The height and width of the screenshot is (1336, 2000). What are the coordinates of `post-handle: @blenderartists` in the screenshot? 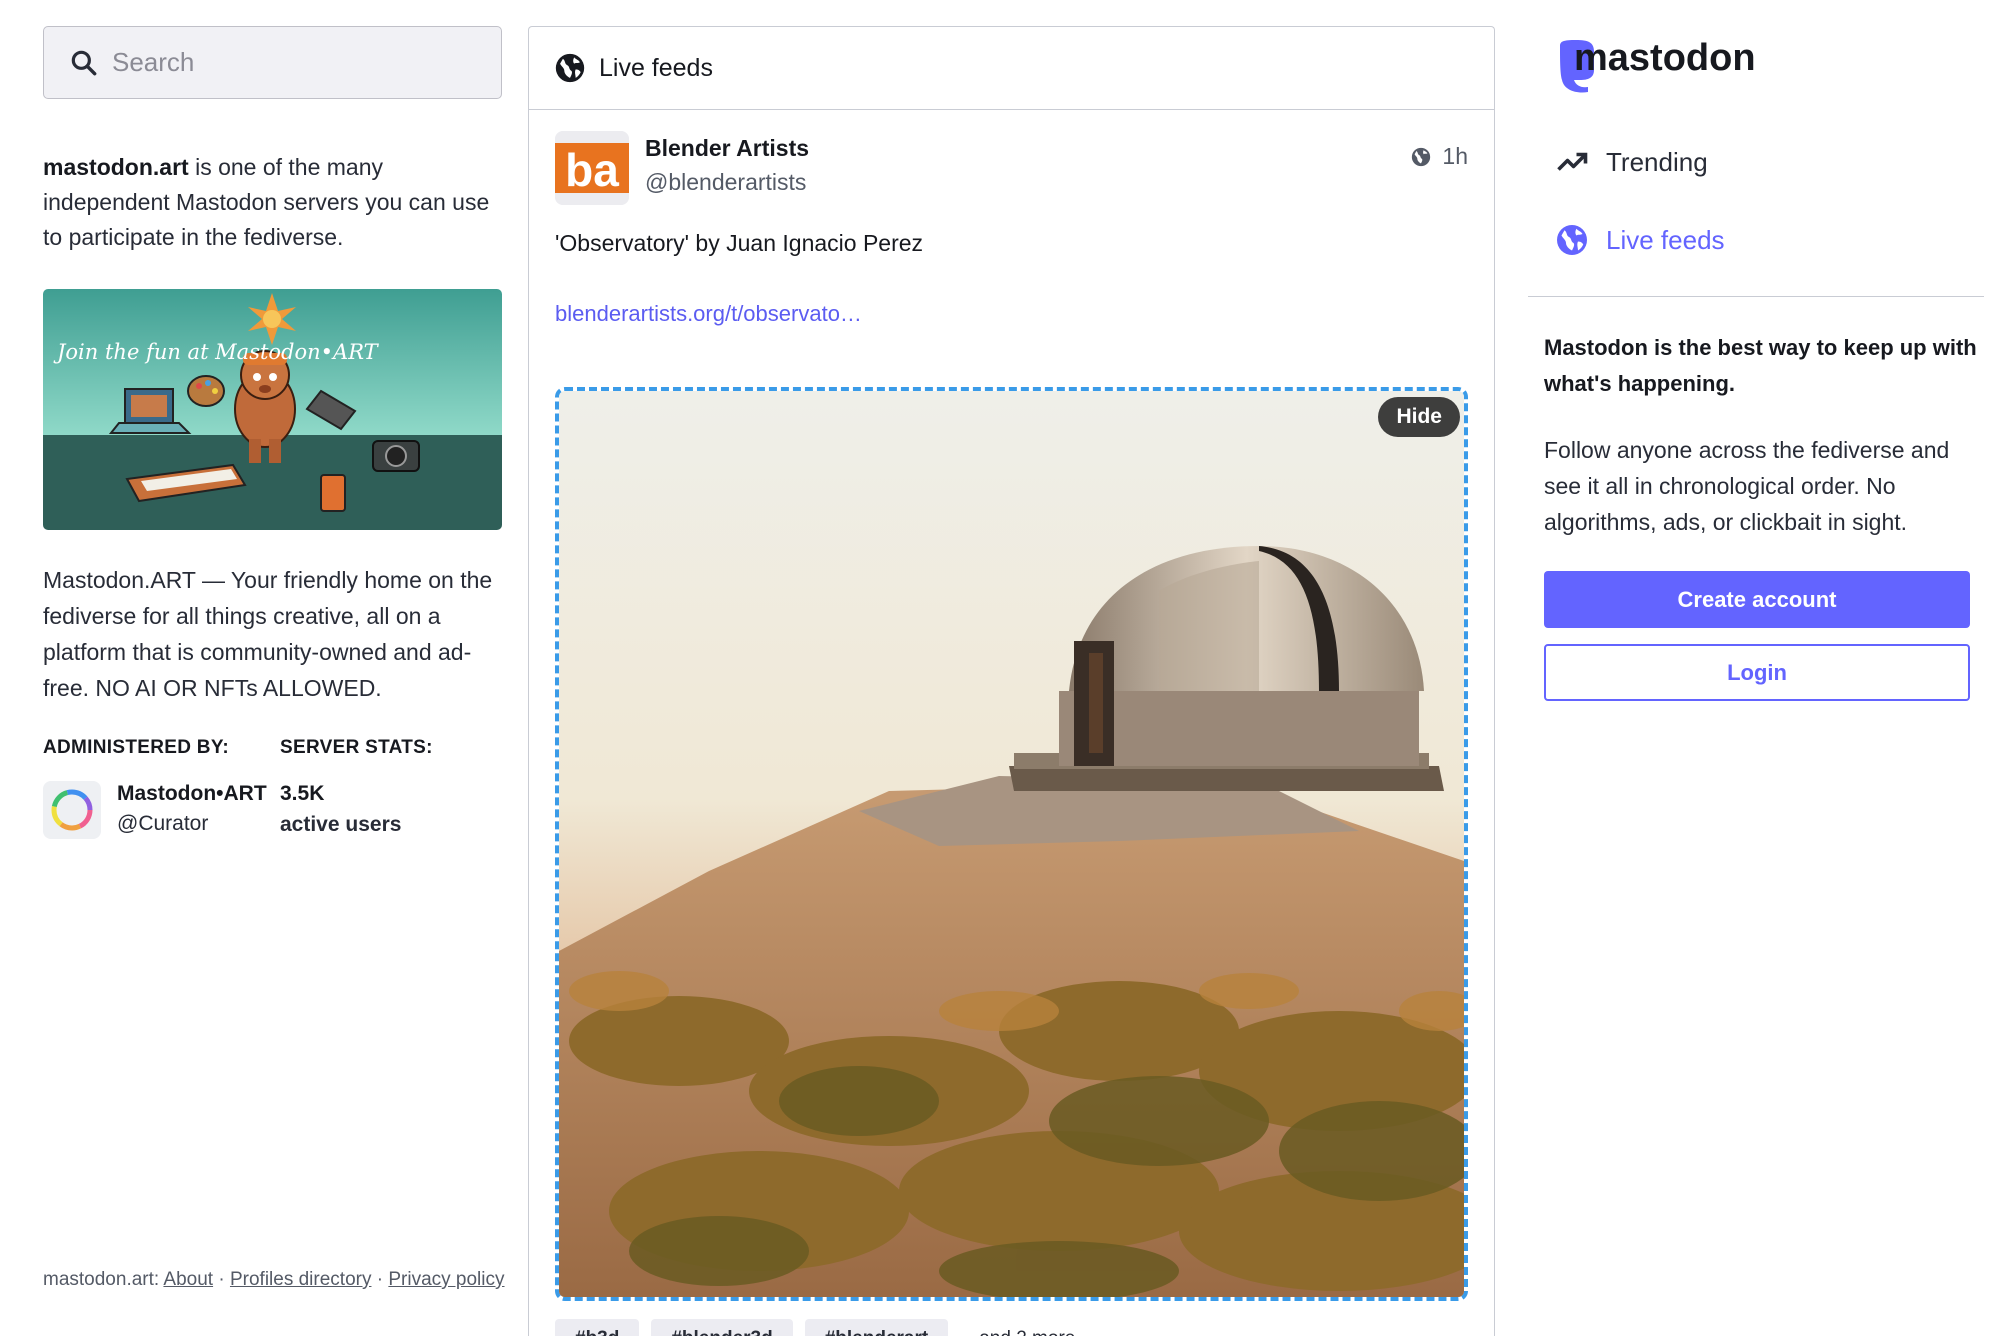 It's located at (725, 182).